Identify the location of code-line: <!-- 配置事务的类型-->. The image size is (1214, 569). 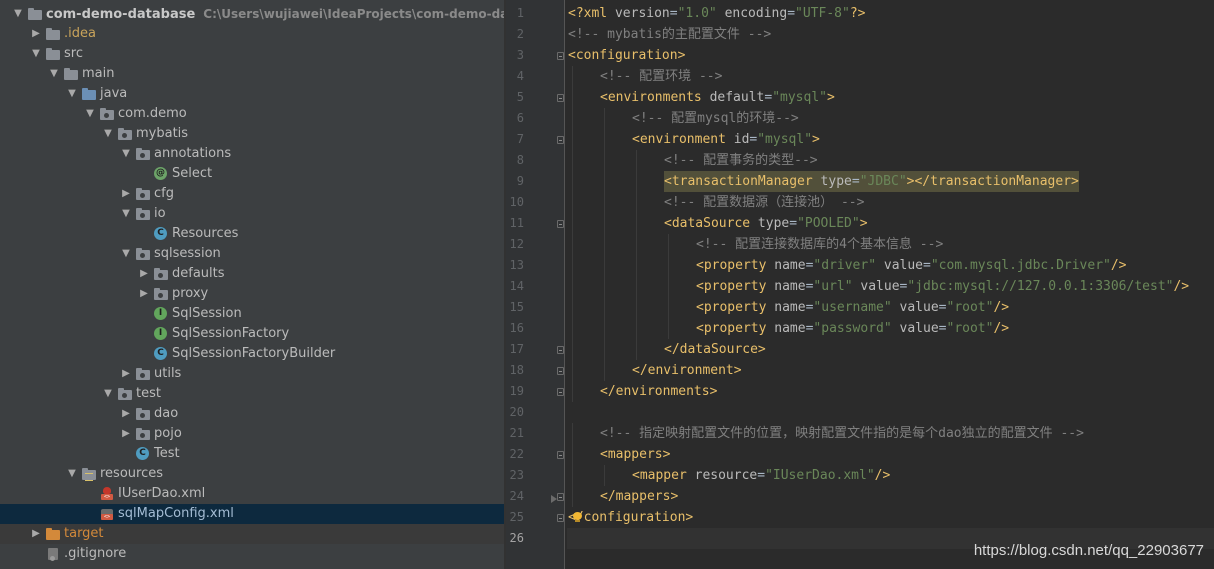
(890, 160).